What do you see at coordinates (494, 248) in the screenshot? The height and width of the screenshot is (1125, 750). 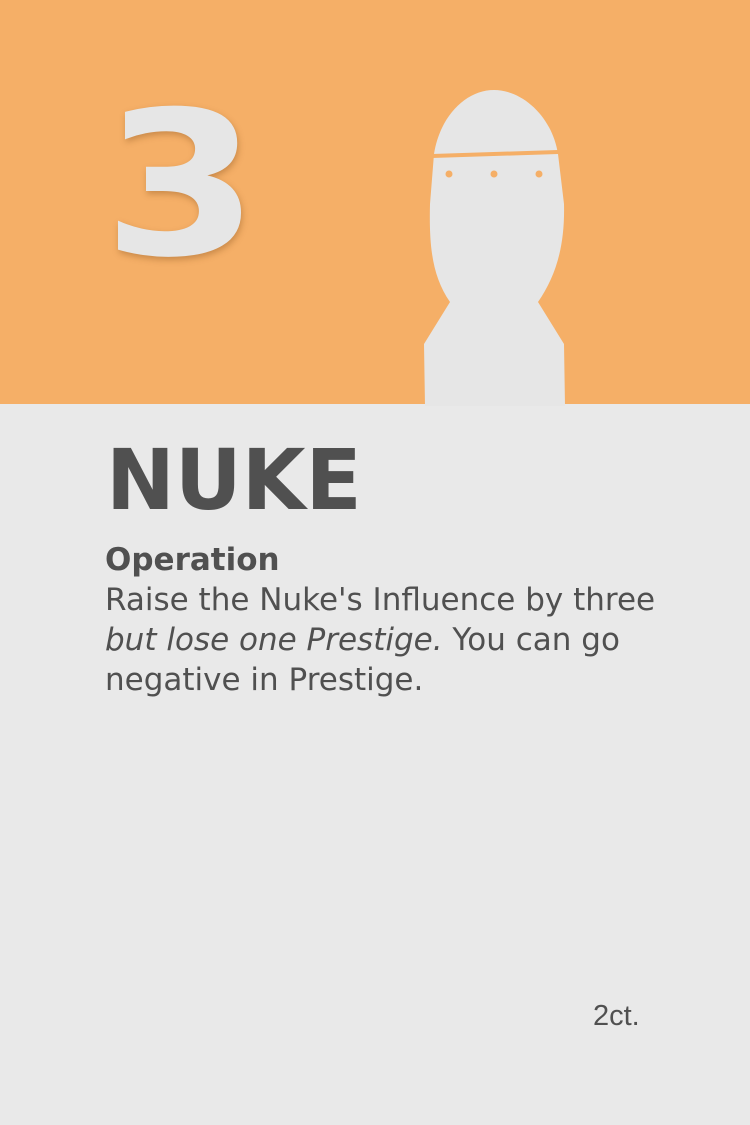 I see `nuke-bomb-icon` at bounding box center [494, 248].